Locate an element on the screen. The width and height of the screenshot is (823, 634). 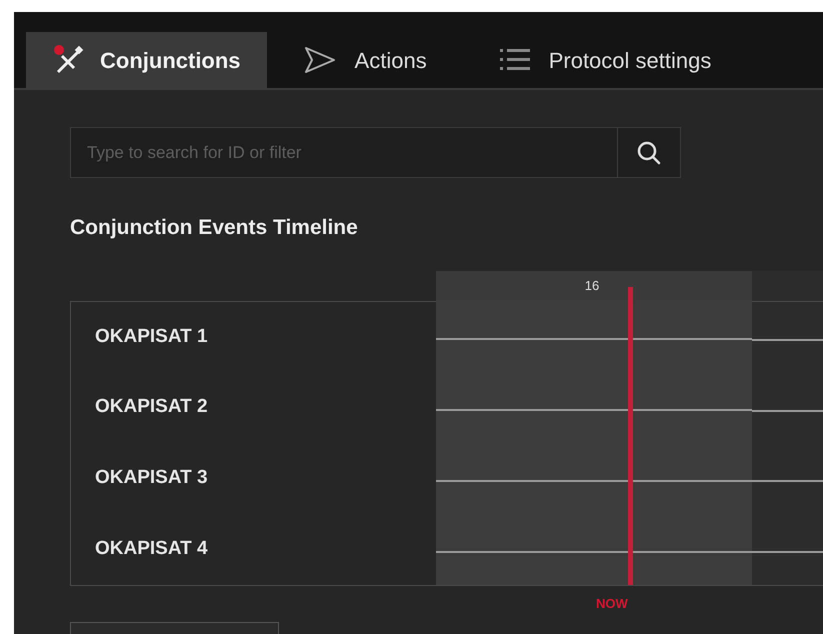
satellite-name: OKAPISAT 2 is located at coordinates (151, 407).